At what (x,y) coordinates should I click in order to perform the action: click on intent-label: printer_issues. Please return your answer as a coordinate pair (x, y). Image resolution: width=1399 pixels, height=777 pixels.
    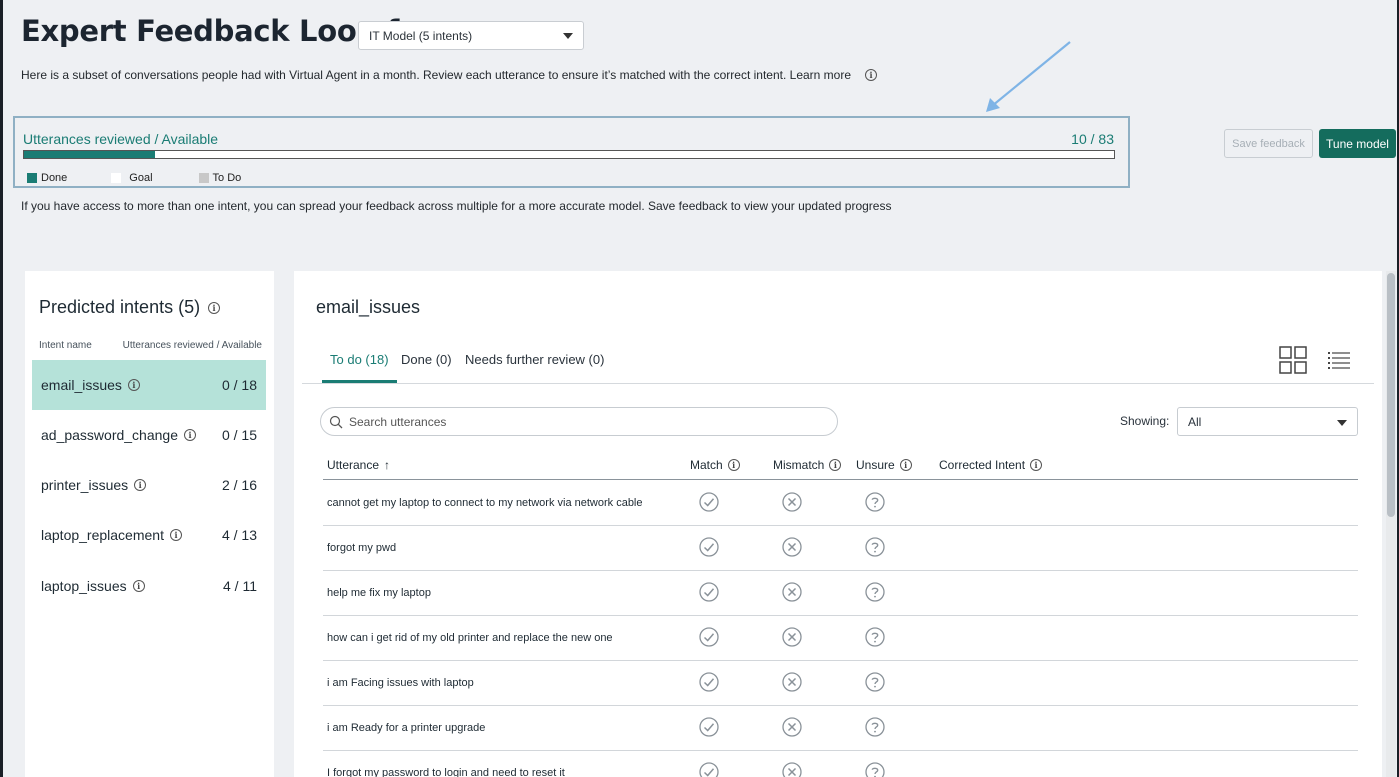
    Looking at the image, I should click on (85, 485).